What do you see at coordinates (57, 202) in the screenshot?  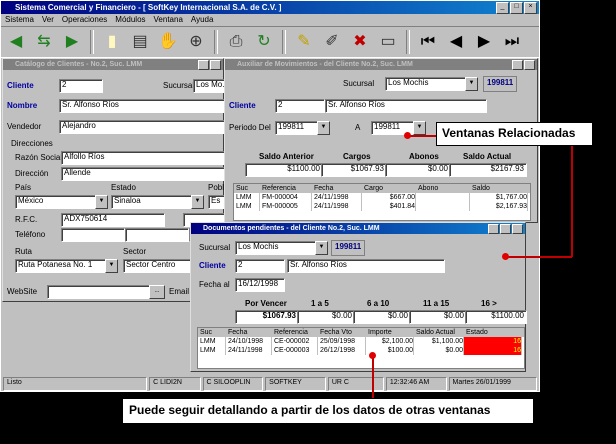 I see `pais-select: México` at bounding box center [57, 202].